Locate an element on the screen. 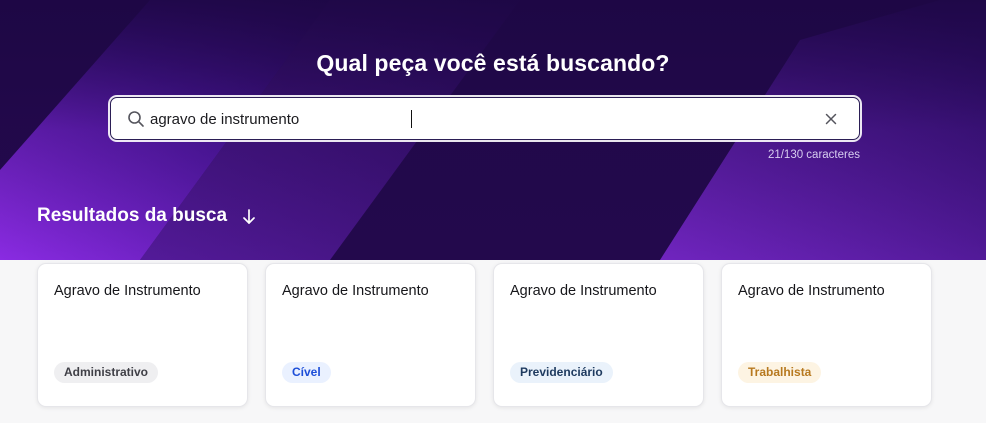 This screenshot has width=986, height=423. results-heading: Resultados da busca is located at coordinates (132, 215).